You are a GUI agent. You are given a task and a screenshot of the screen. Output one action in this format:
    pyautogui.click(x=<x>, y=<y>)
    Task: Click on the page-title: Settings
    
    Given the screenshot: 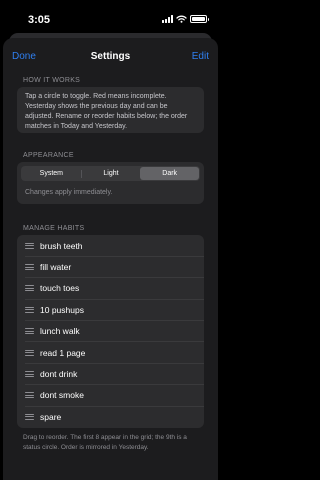 What is the action you would take?
    pyautogui.click(x=110, y=56)
    